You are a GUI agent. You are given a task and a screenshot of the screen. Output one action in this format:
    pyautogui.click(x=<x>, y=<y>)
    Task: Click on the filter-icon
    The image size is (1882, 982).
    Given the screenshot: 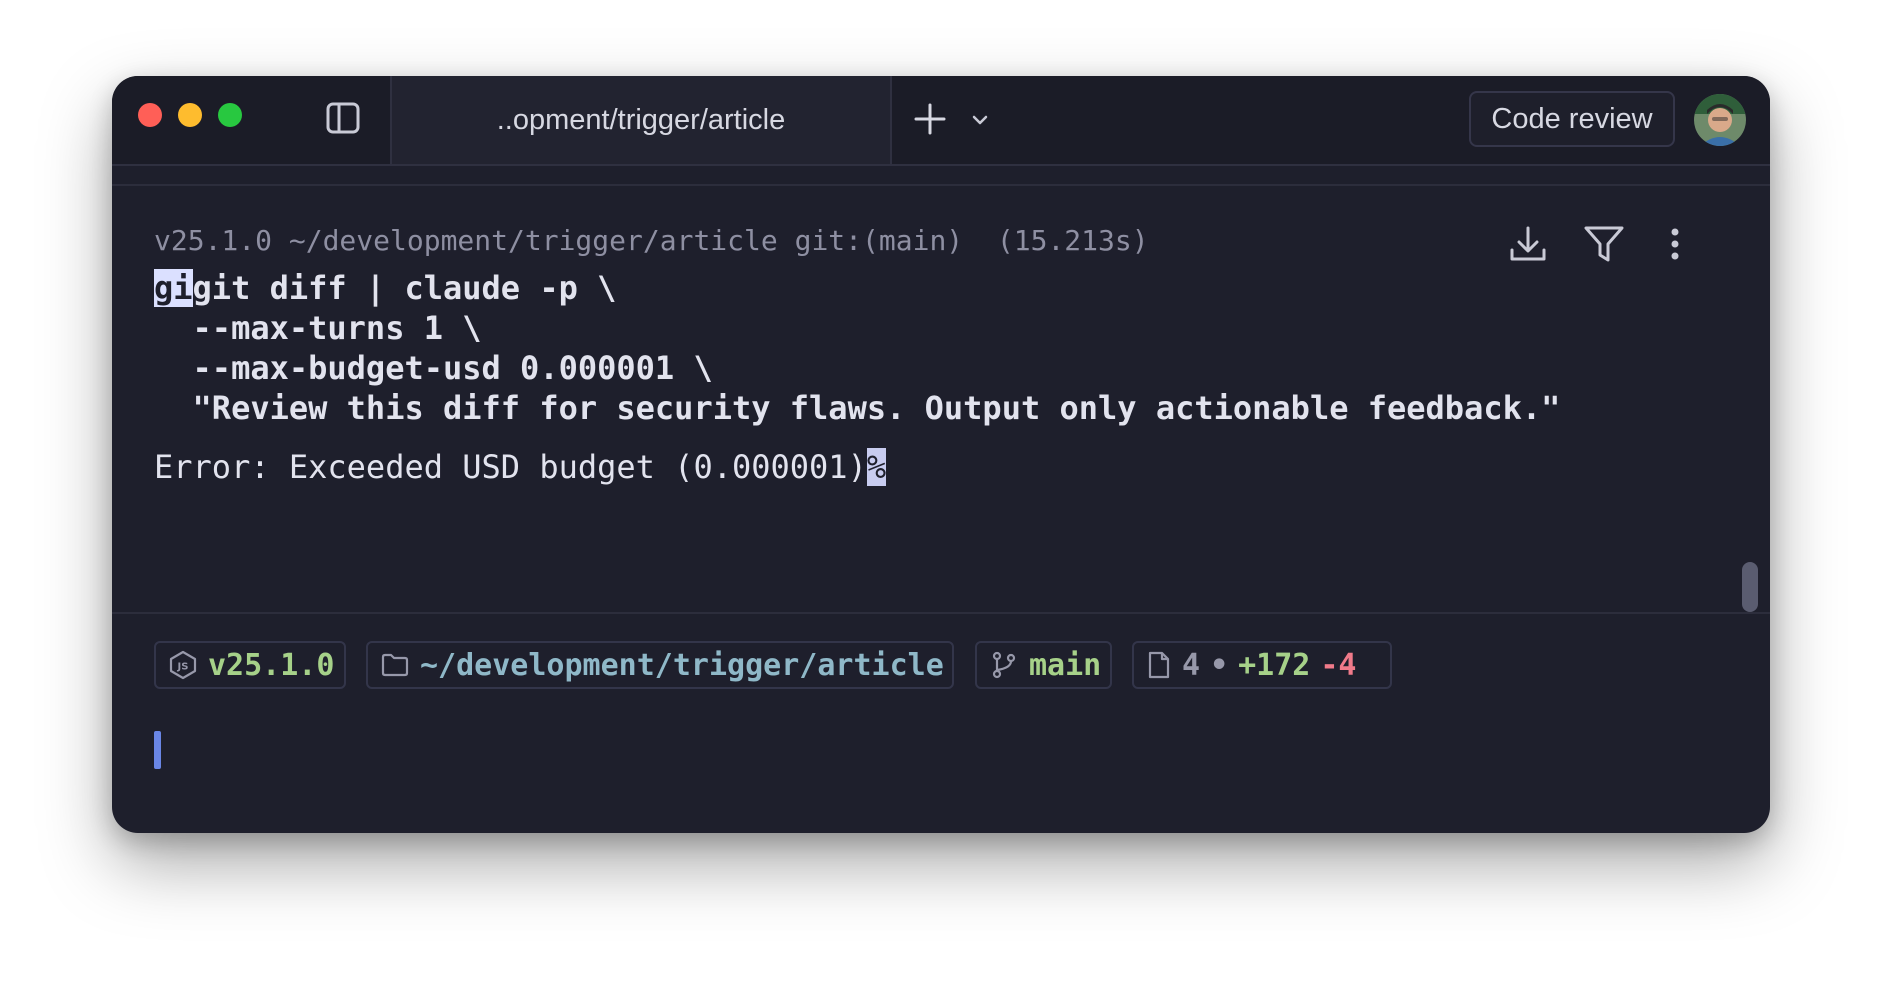 What is the action you would take?
    pyautogui.click(x=1604, y=244)
    